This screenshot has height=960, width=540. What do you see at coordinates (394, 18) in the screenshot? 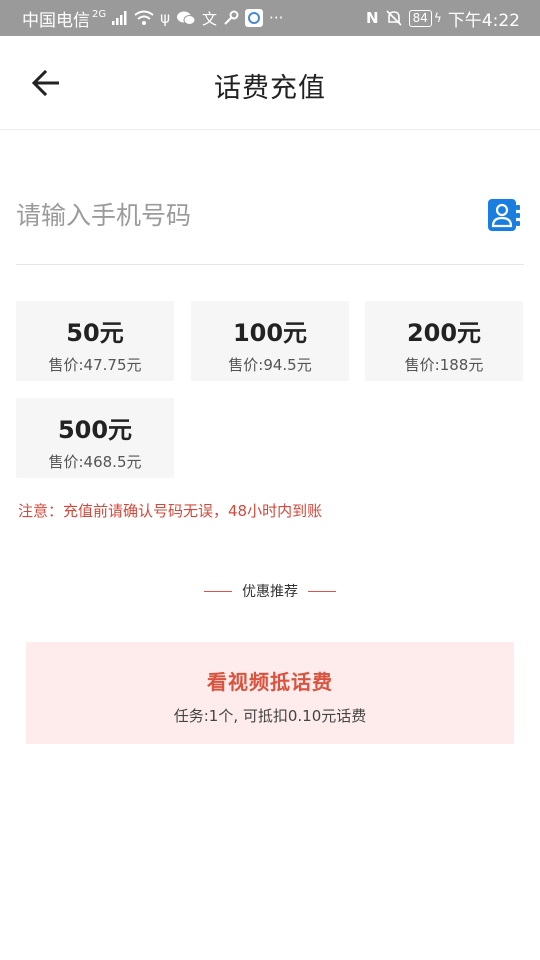
I see `mute-icon` at bounding box center [394, 18].